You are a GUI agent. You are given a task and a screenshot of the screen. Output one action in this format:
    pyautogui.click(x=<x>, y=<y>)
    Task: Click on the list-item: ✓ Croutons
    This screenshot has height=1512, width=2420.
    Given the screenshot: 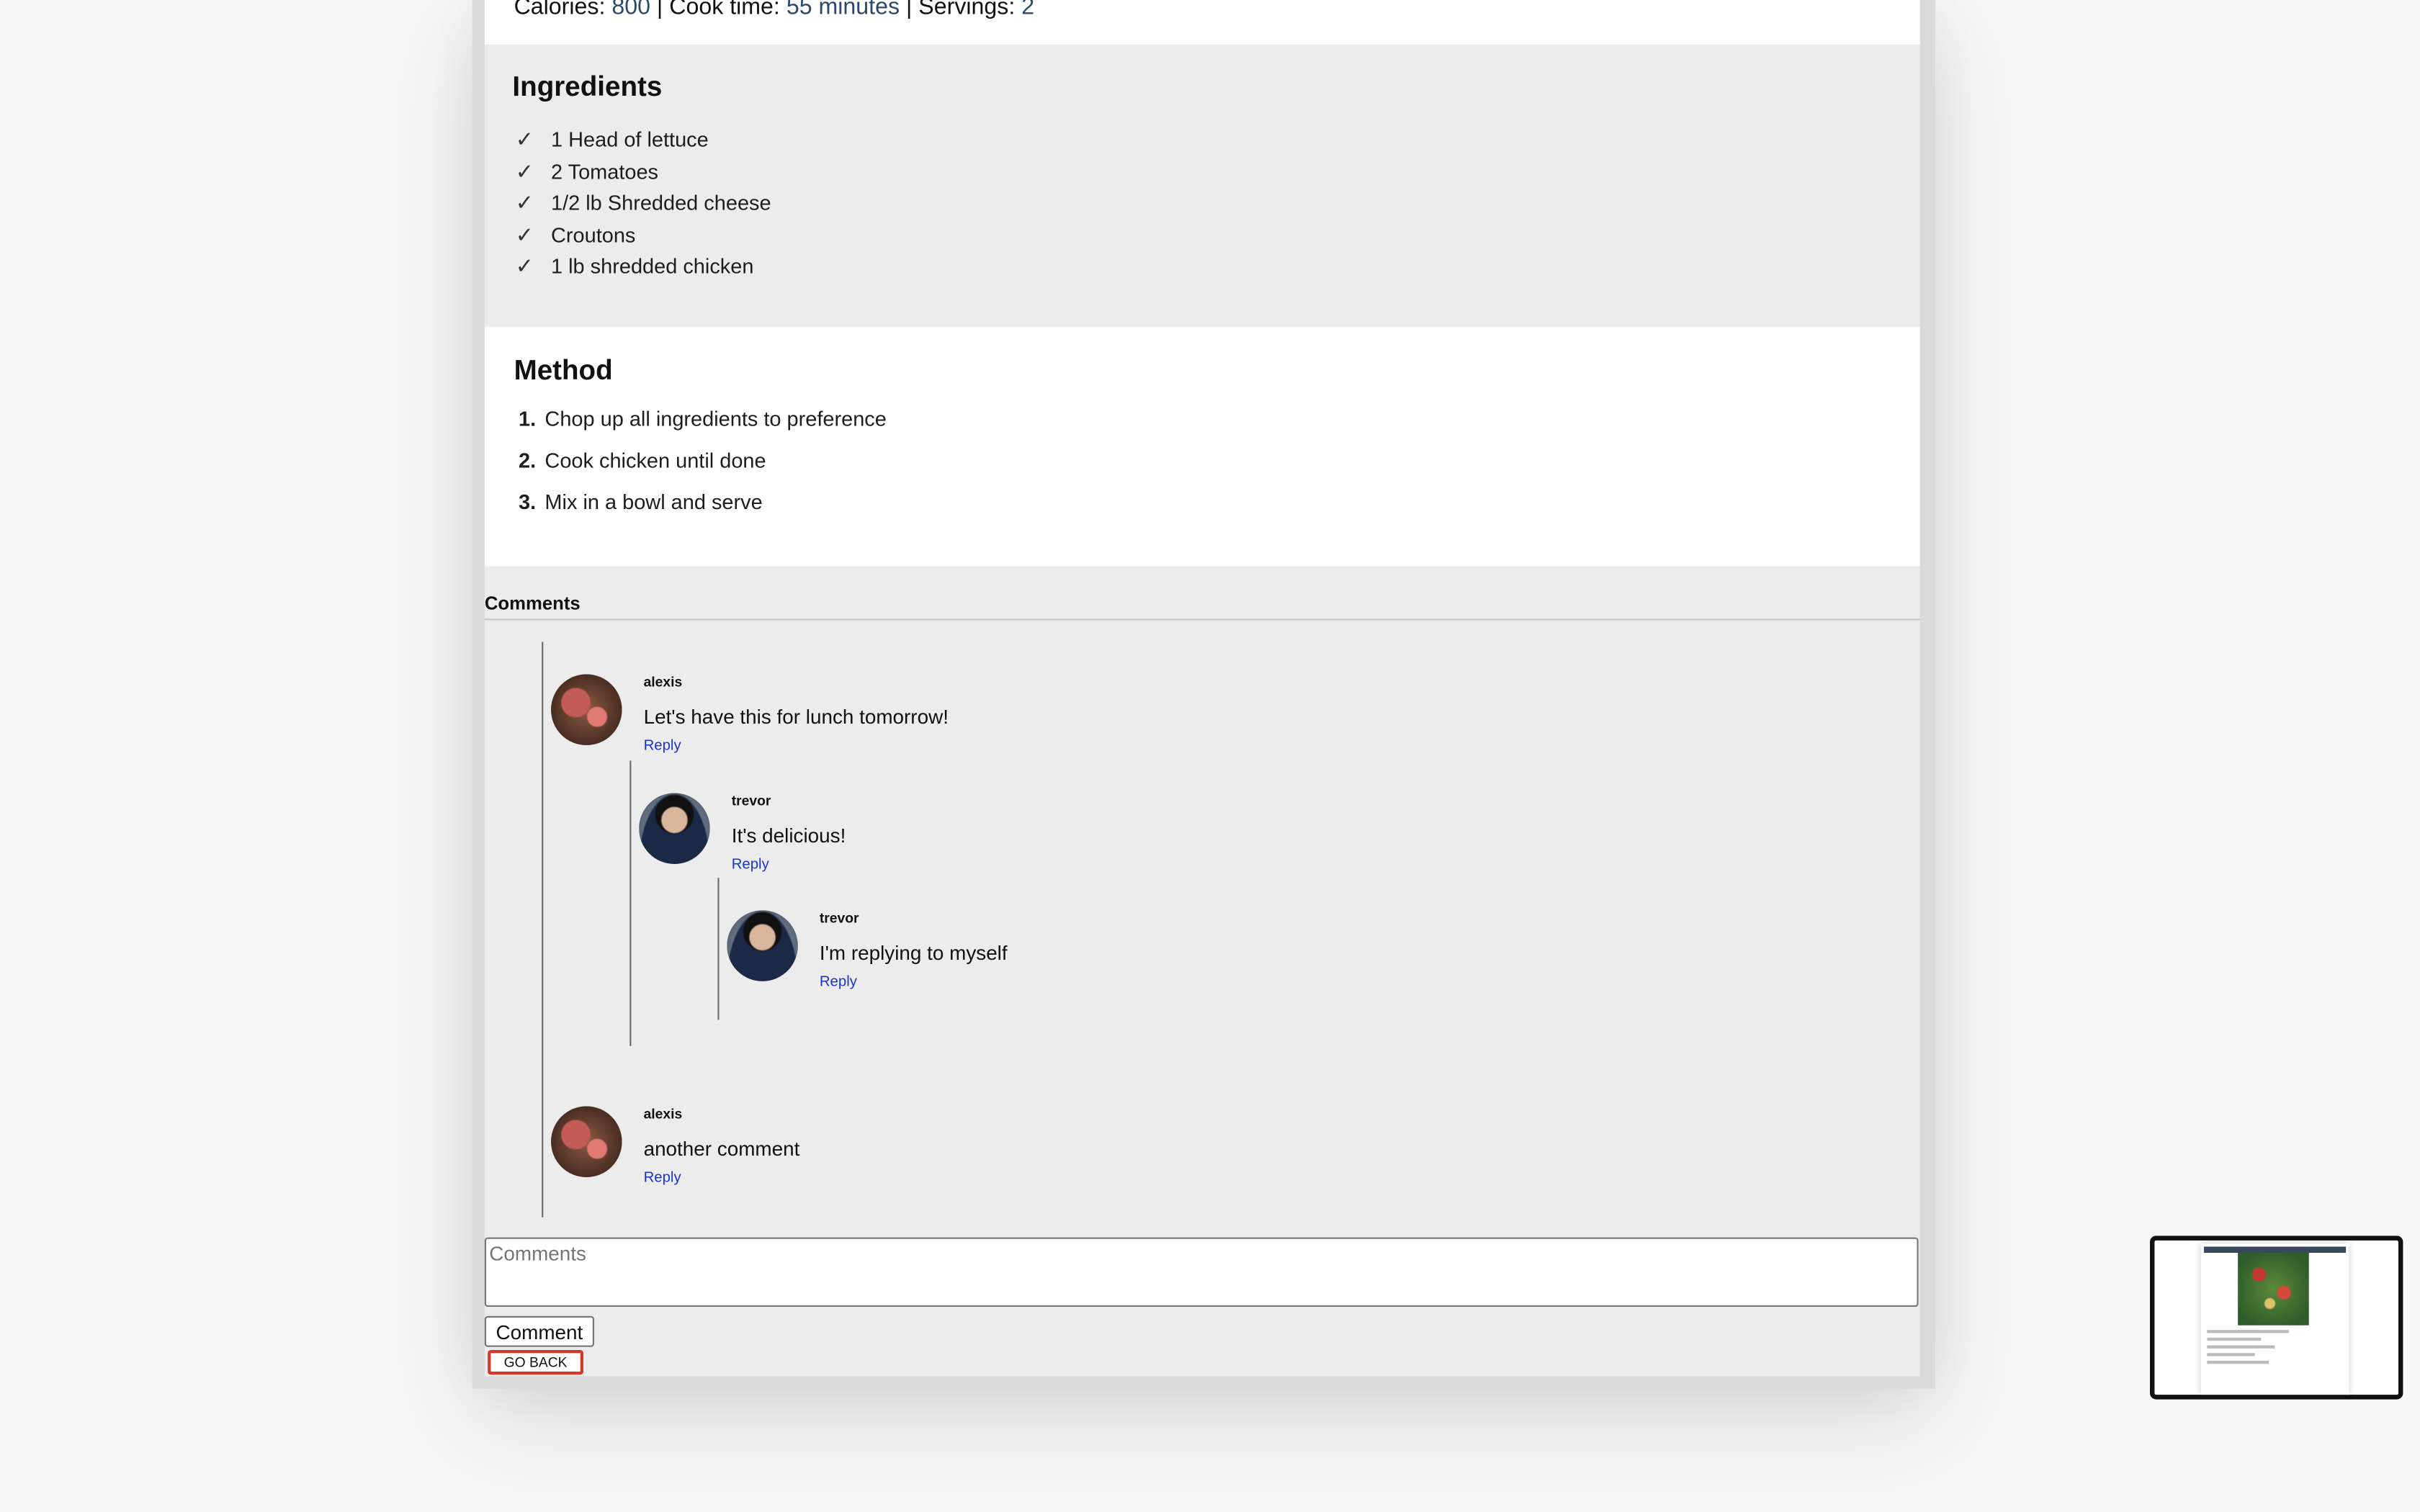 What is the action you would take?
    pyautogui.click(x=643, y=234)
    